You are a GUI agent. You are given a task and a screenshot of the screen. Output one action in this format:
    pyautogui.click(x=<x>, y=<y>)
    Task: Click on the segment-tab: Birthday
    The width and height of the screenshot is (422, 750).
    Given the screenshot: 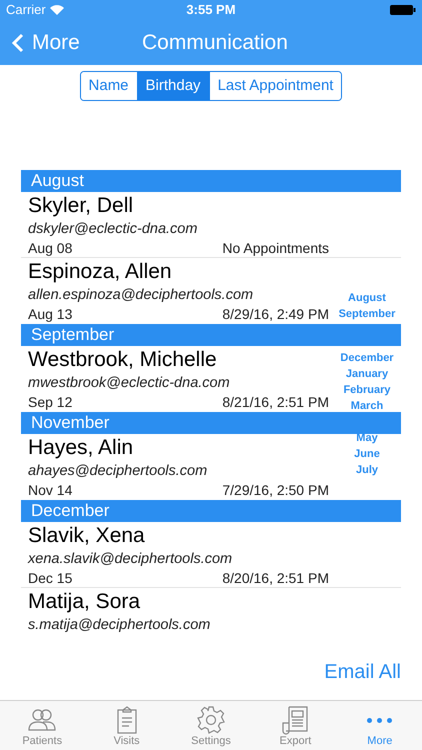 What is the action you would take?
    pyautogui.click(x=172, y=86)
    